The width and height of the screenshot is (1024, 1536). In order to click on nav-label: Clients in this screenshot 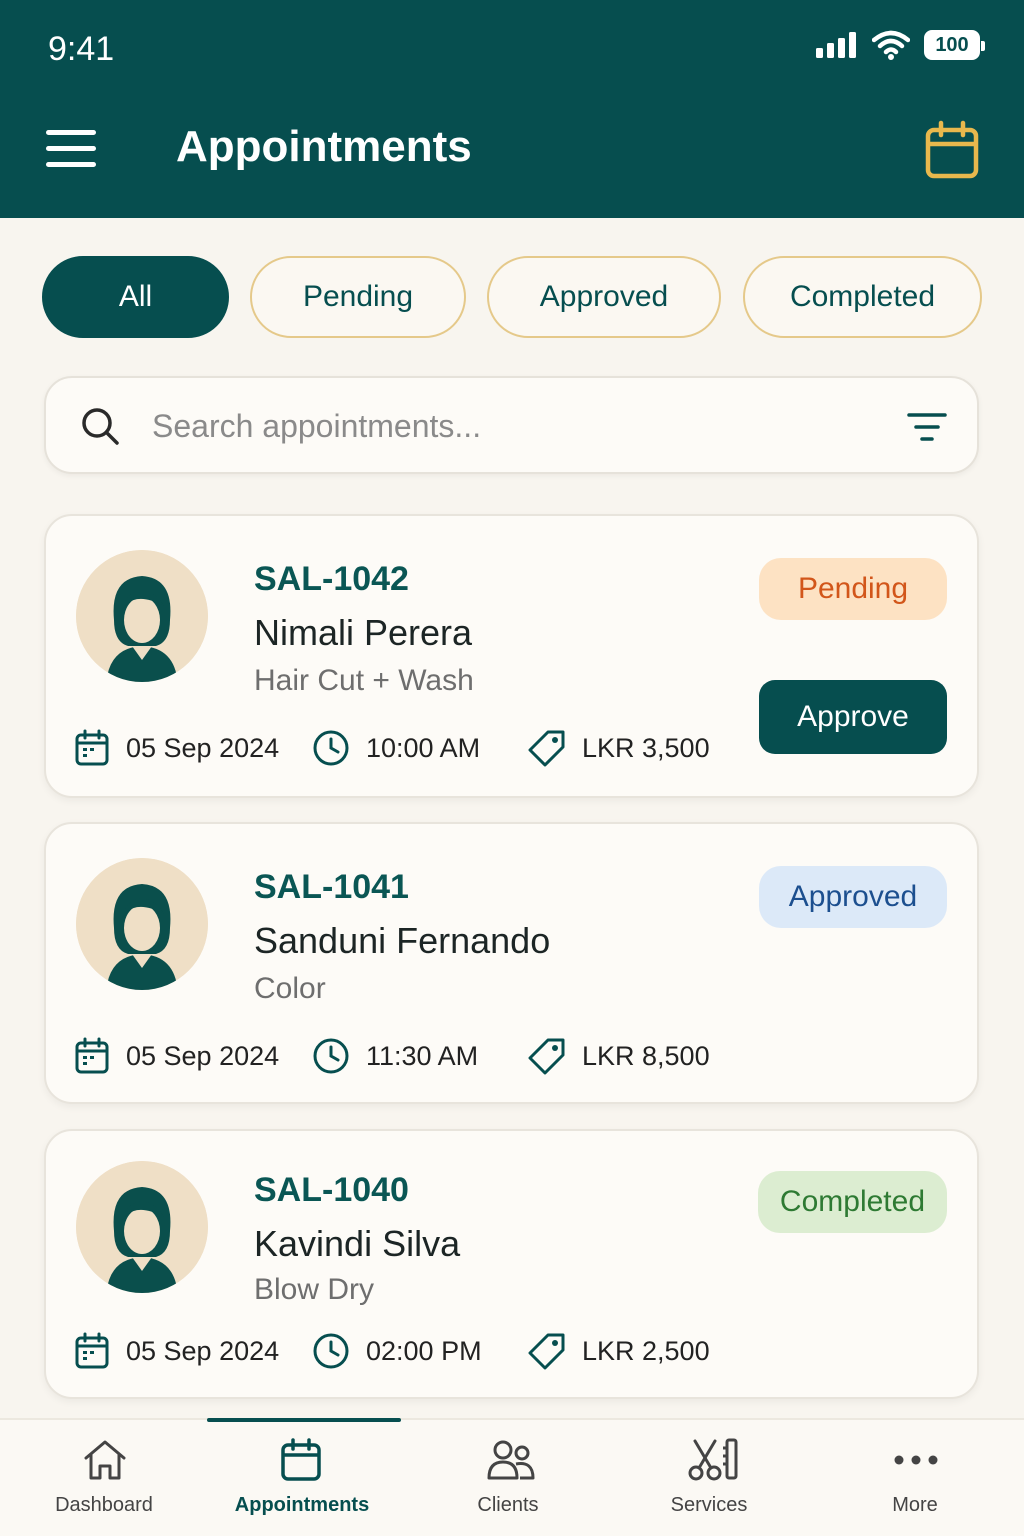, I will do `click(508, 1505)`.